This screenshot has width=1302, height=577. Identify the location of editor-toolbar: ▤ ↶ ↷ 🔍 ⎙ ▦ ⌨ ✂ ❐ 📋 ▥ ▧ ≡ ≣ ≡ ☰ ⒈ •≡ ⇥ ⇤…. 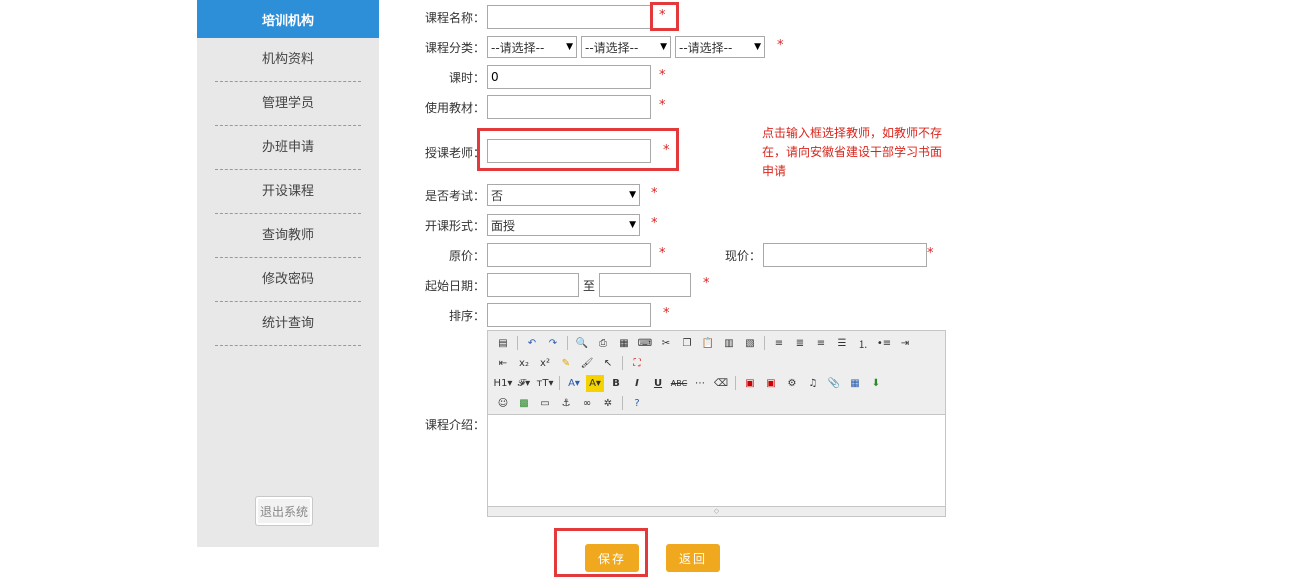
(716, 373).